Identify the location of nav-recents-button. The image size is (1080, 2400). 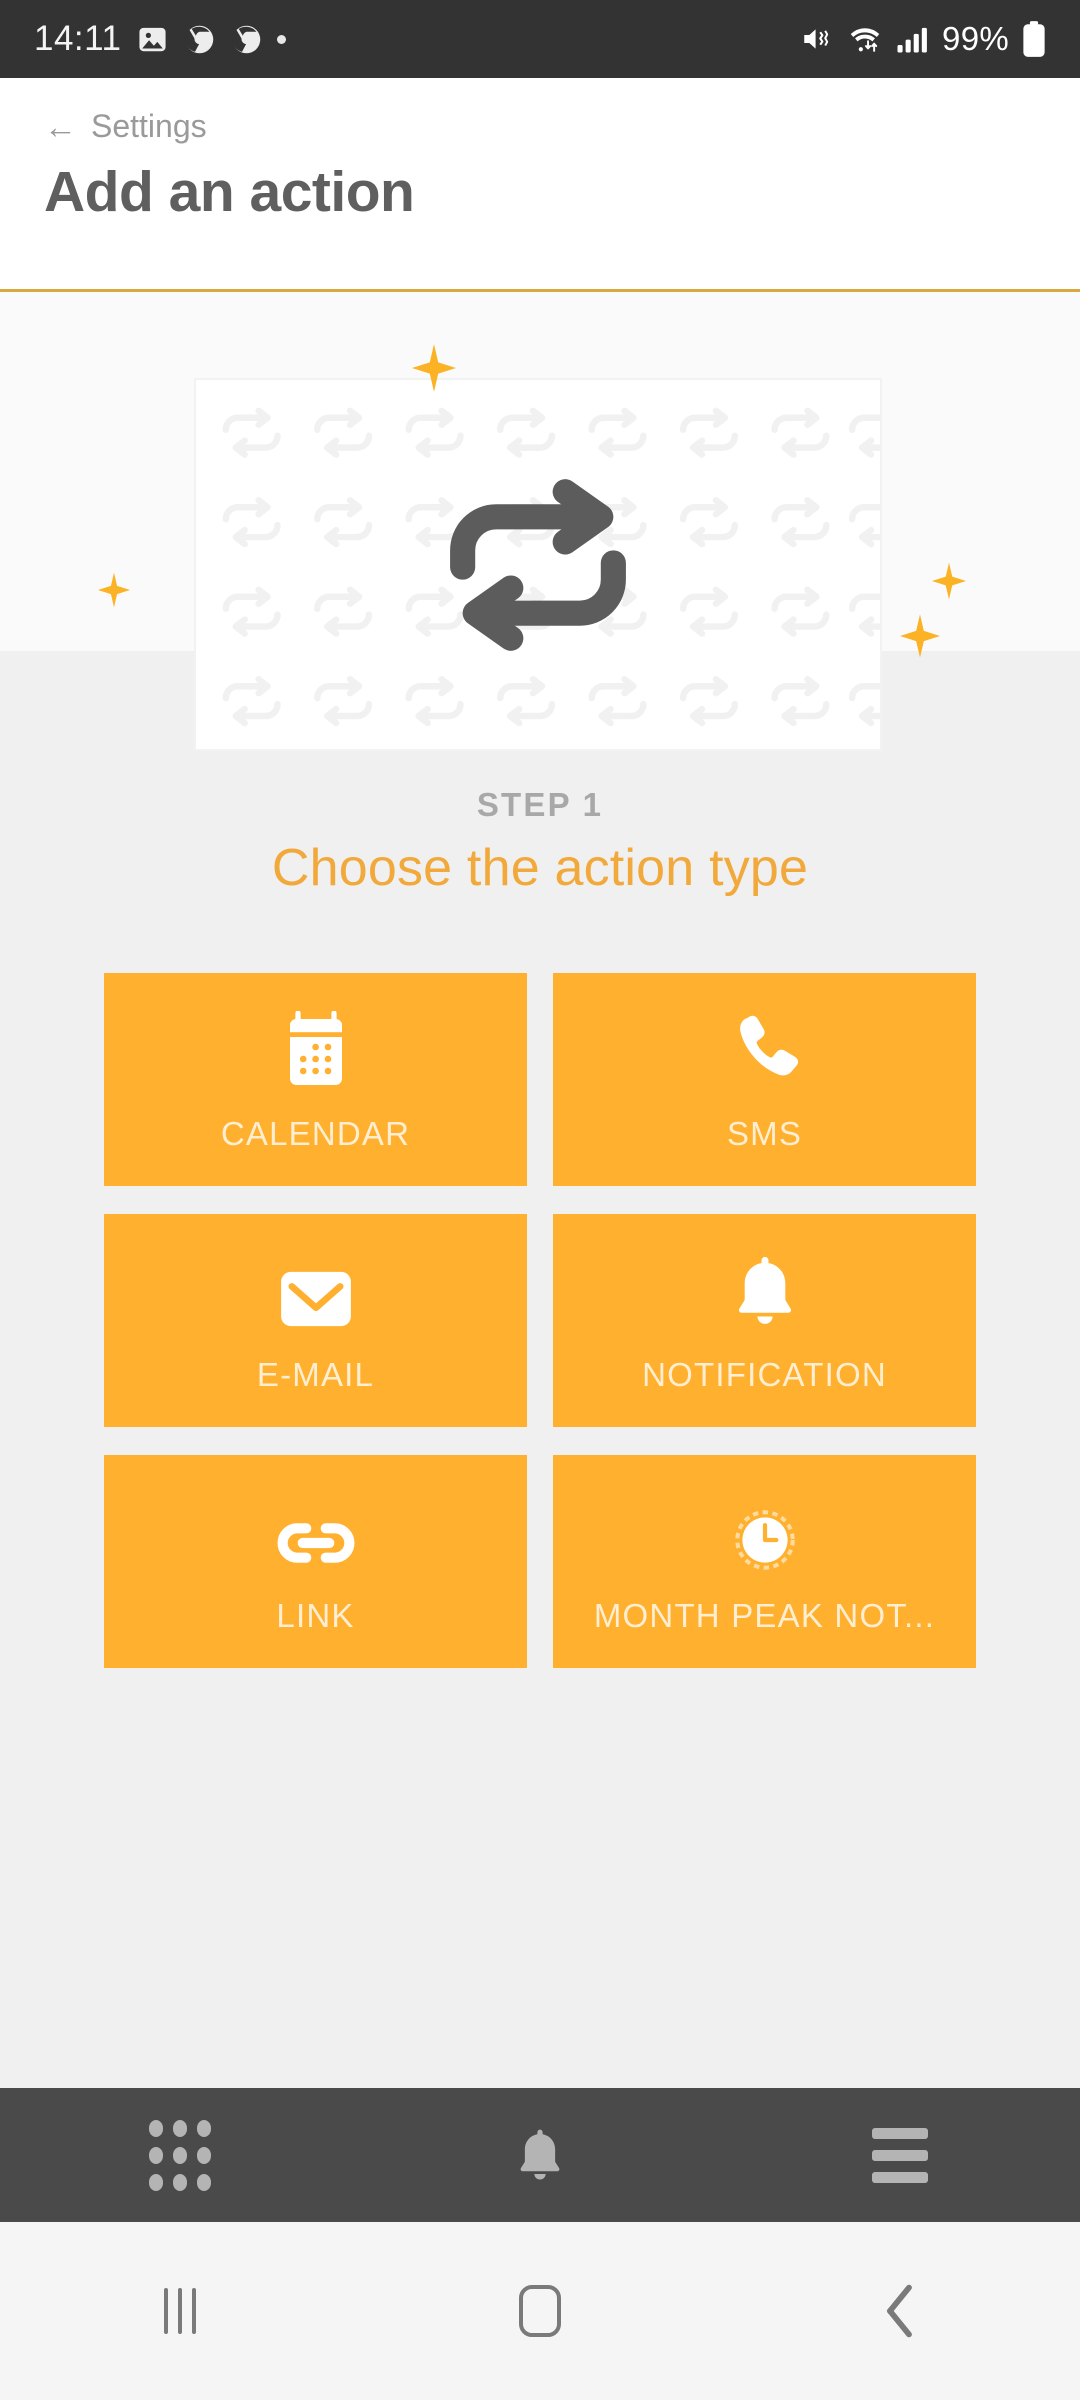
(180, 2311).